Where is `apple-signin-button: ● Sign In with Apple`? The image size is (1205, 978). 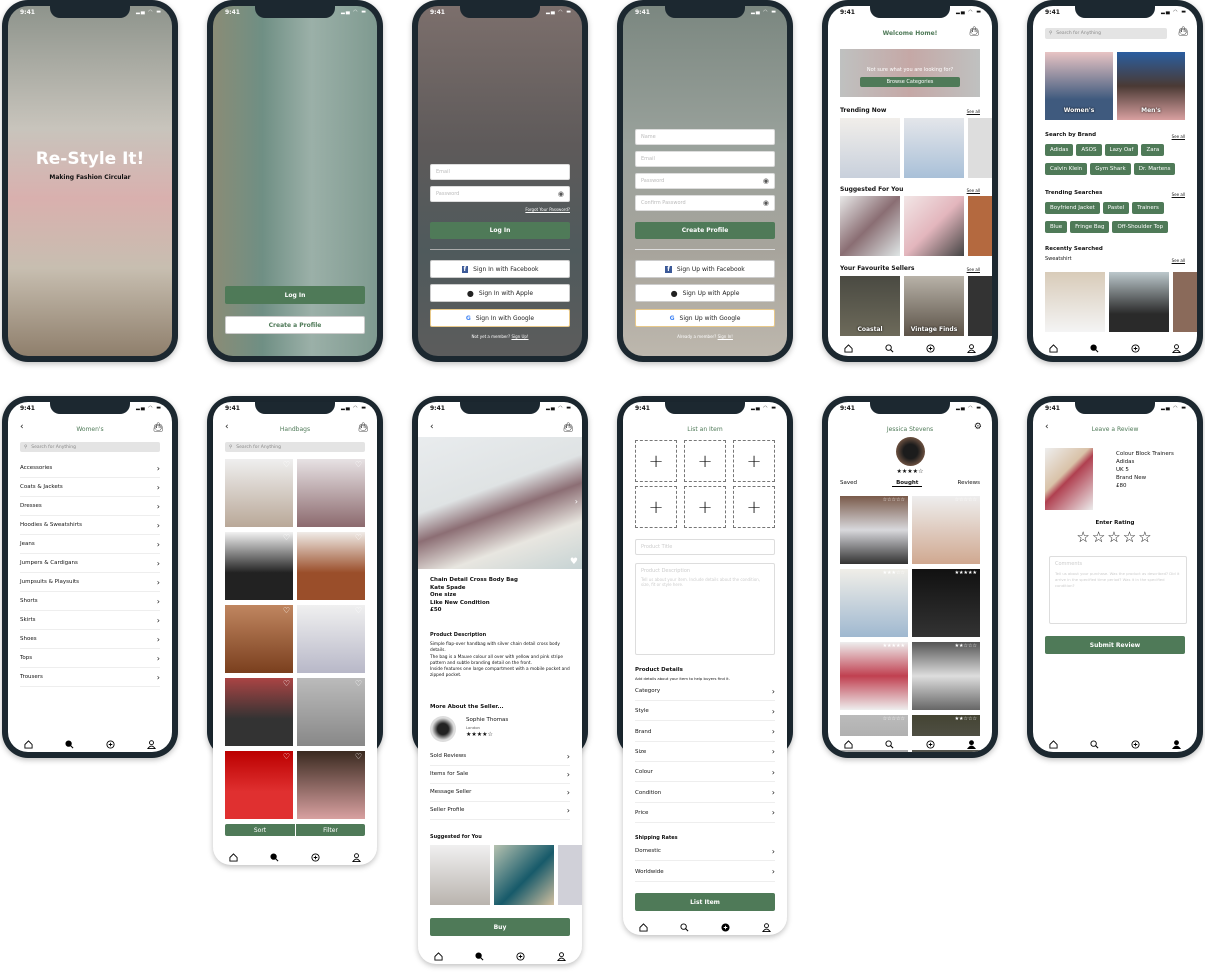 apple-signin-button: ● Sign In with Apple is located at coordinates (500, 293).